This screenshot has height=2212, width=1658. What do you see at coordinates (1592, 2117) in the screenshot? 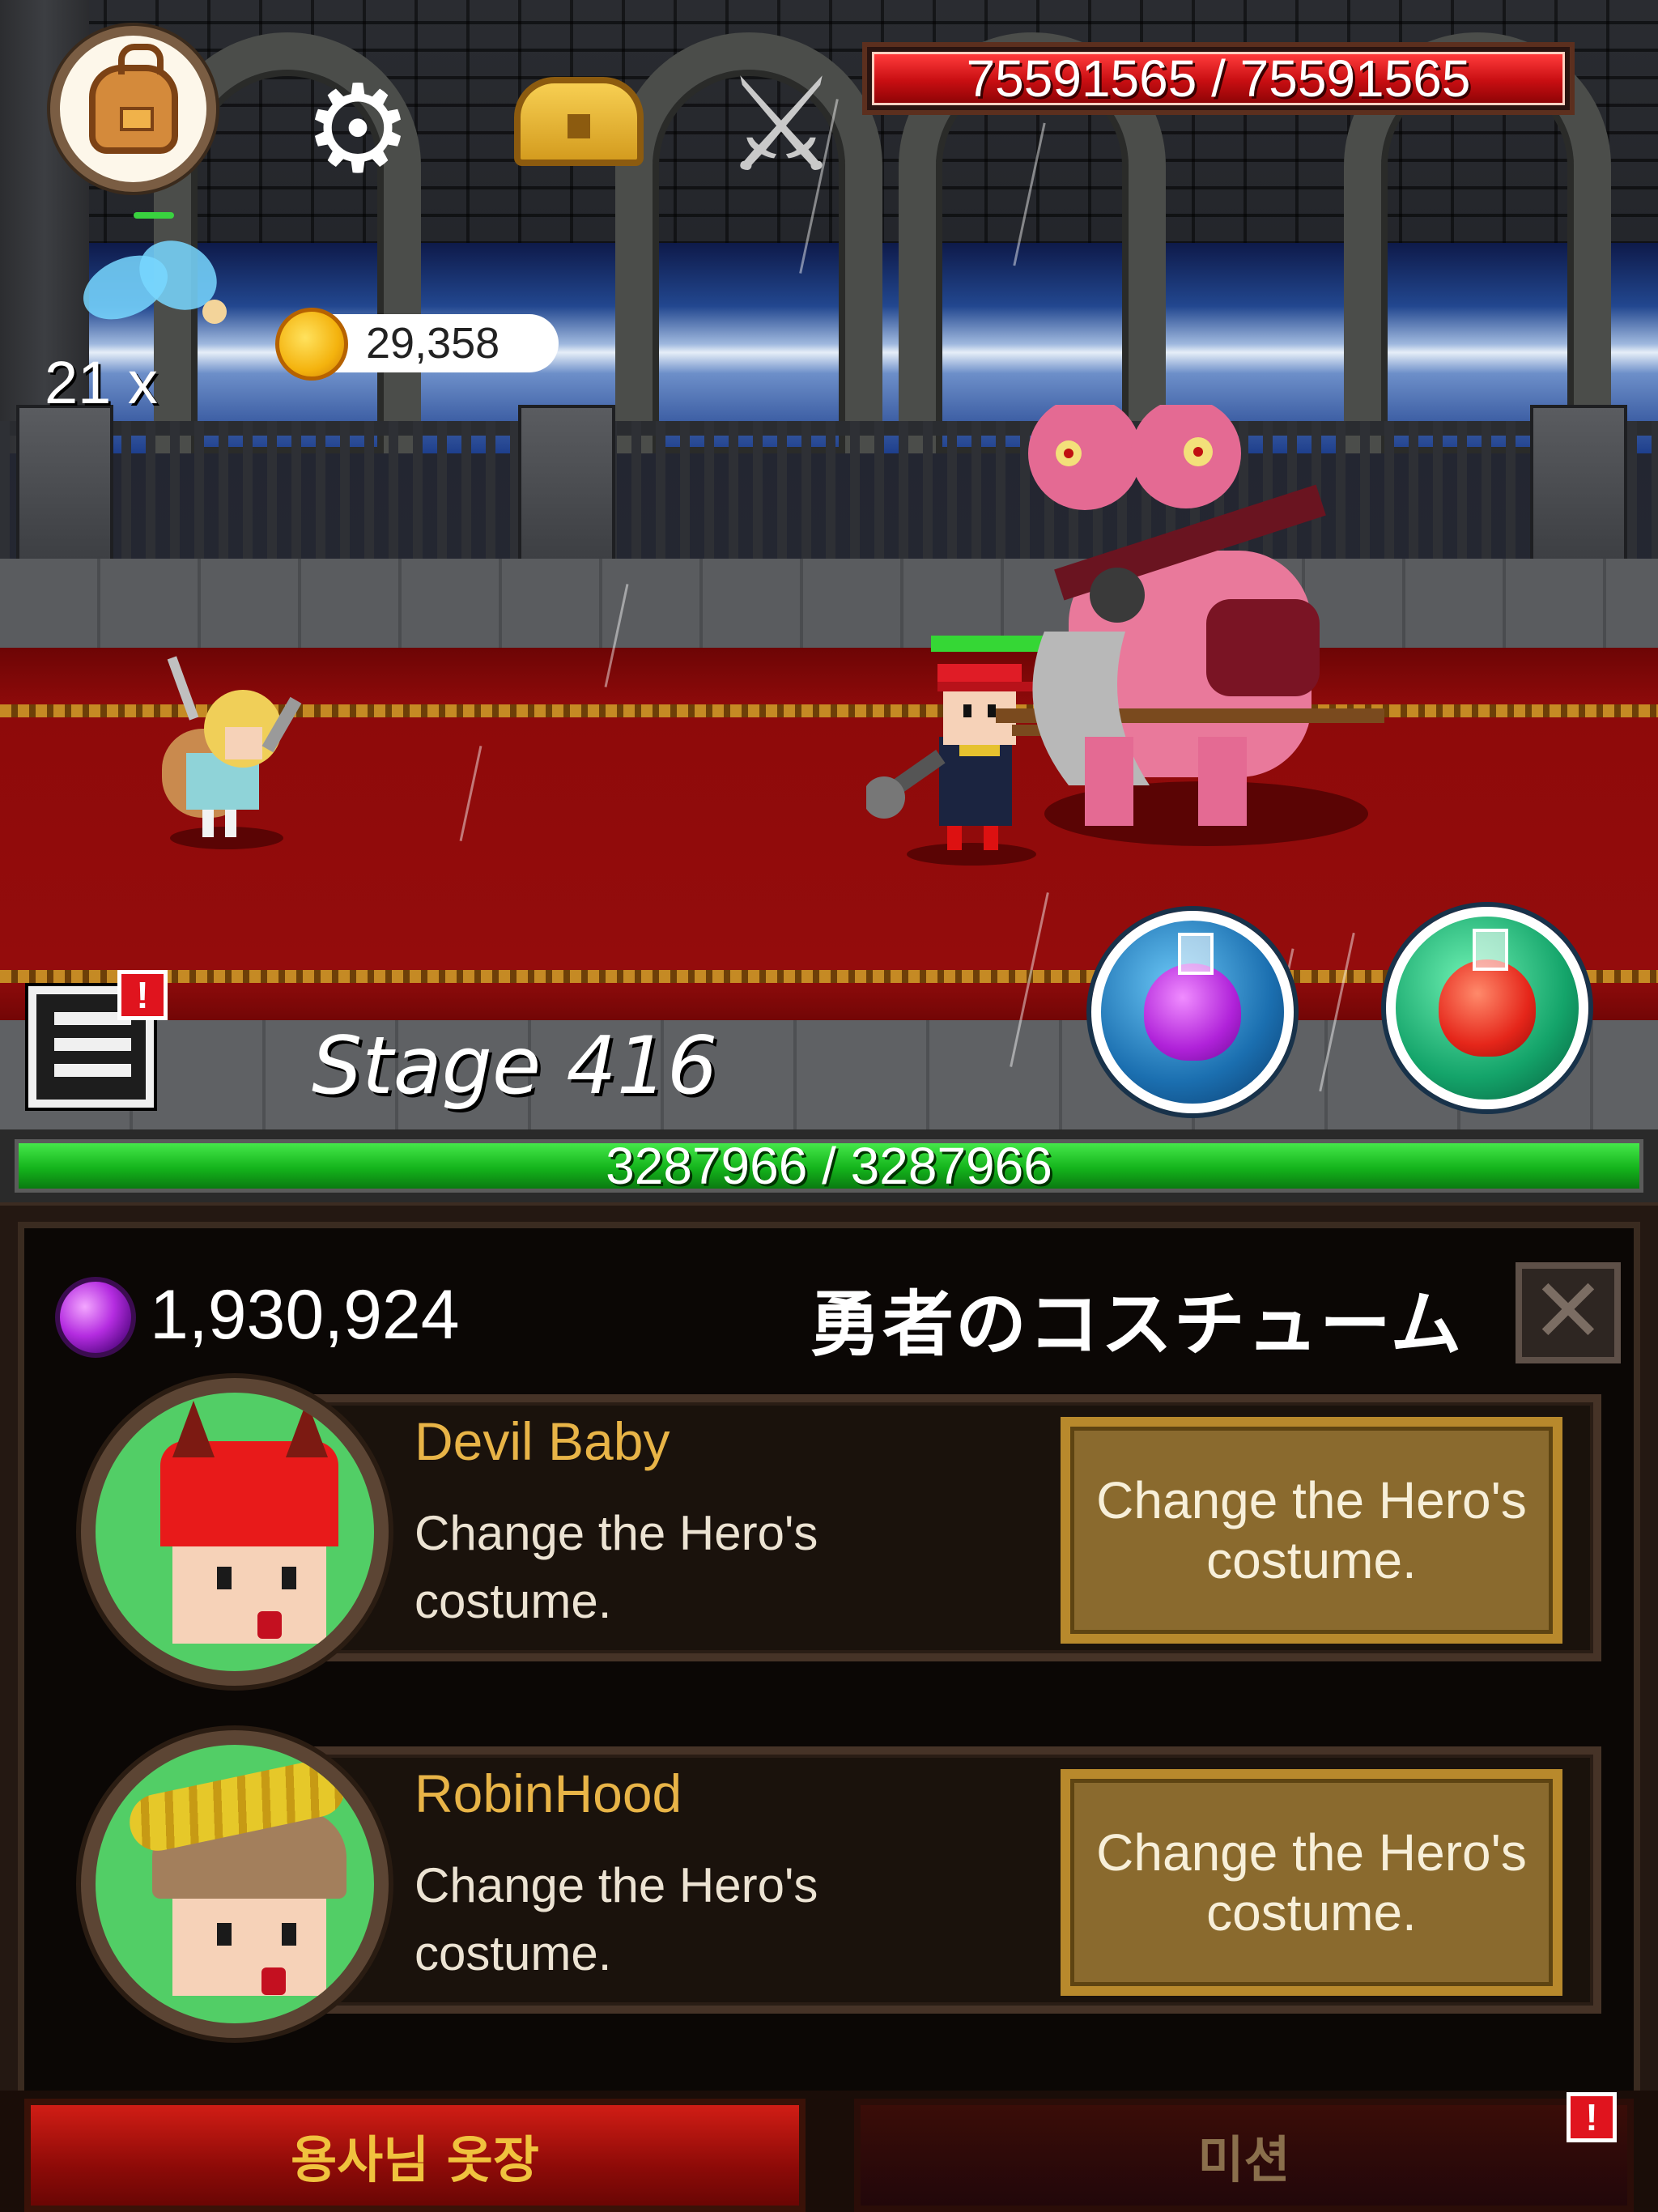
I see `mission-alert-badge: !` at bounding box center [1592, 2117].